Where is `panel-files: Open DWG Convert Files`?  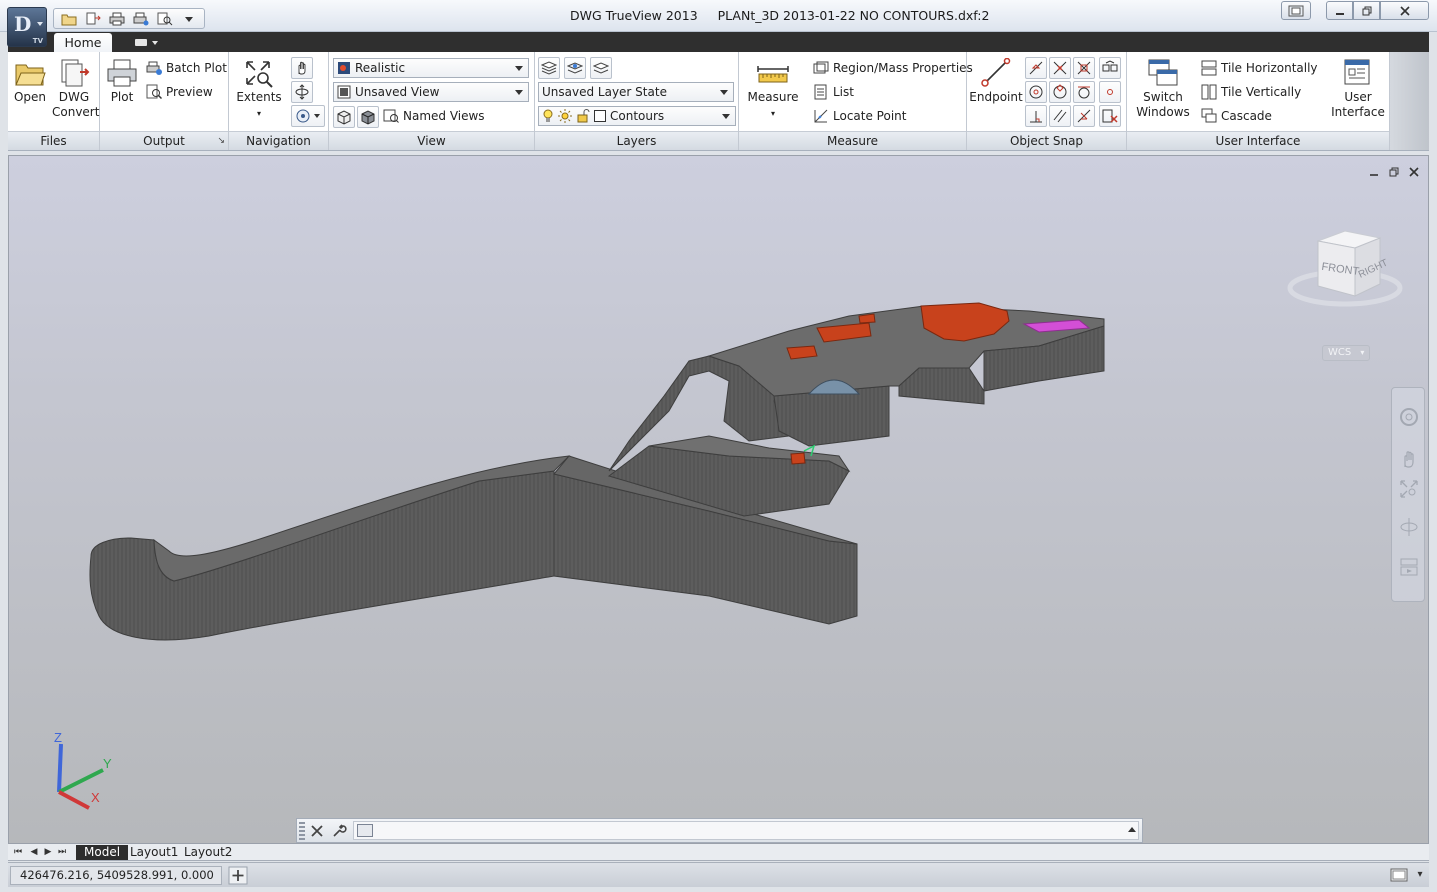 panel-files: Open DWG Convert Files is located at coordinates (54, 101).